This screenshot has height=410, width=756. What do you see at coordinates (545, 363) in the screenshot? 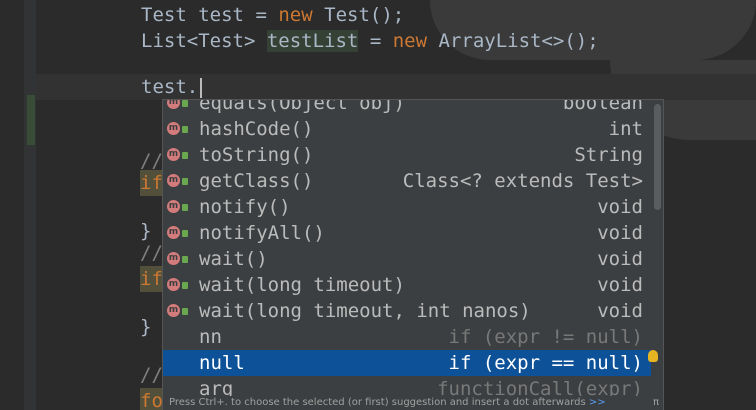
I see `completion-item-type: if (expr == null)` at bounding box center [545, 363].